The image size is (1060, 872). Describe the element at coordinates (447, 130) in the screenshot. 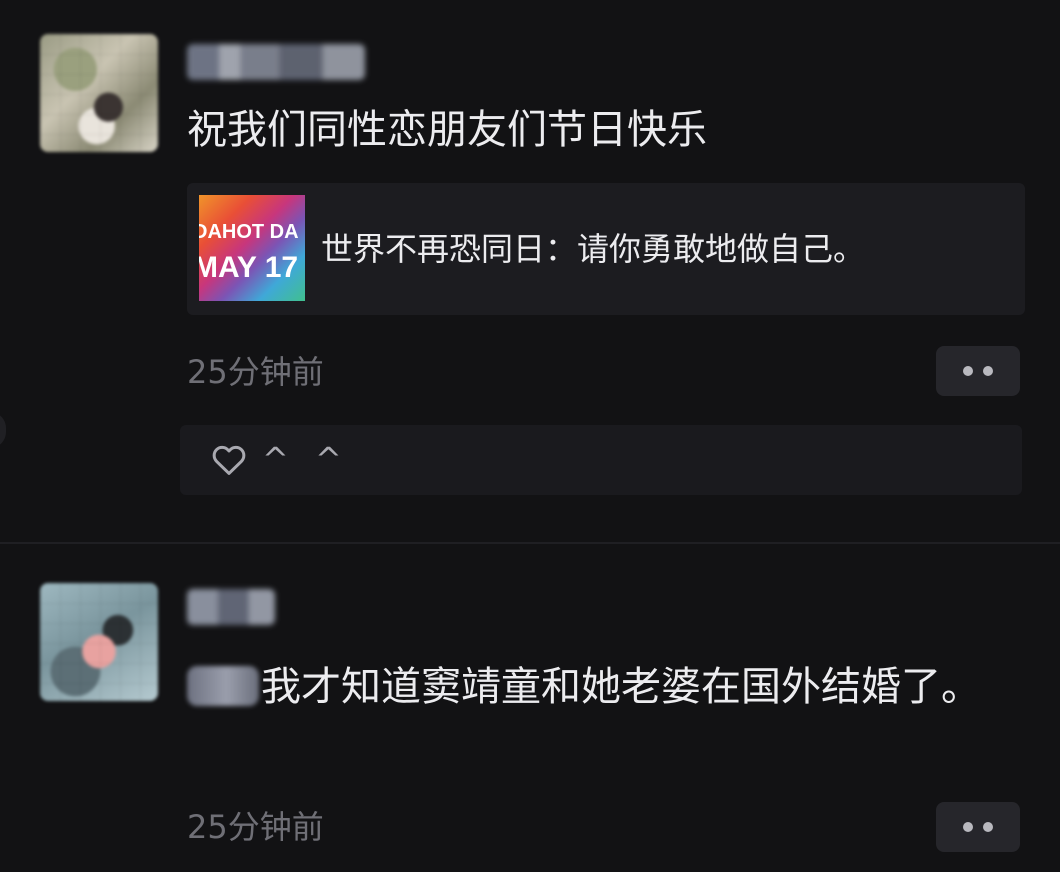

I see `comment-text: 祝我们同性恋朋友们节日快乐` at that location.